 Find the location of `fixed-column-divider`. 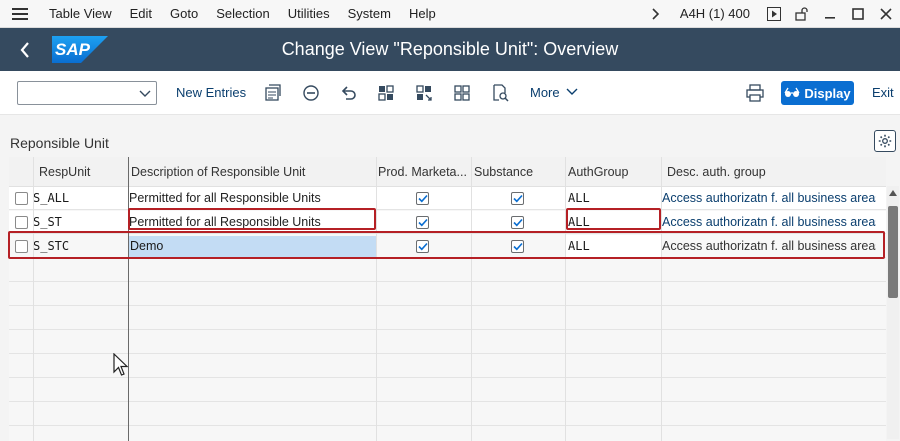

fixed-column-divider is located at coordinates (128, 299).